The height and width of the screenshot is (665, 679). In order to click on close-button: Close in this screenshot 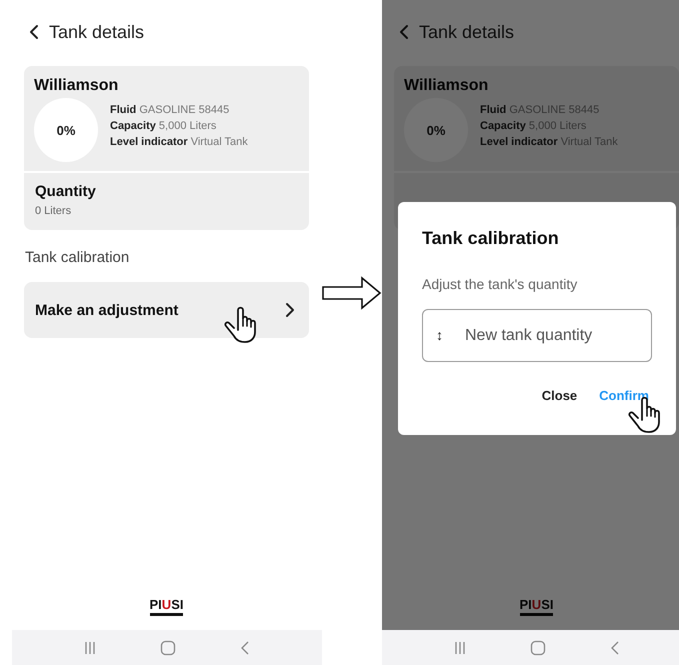, I will do `click(559, 395)`.